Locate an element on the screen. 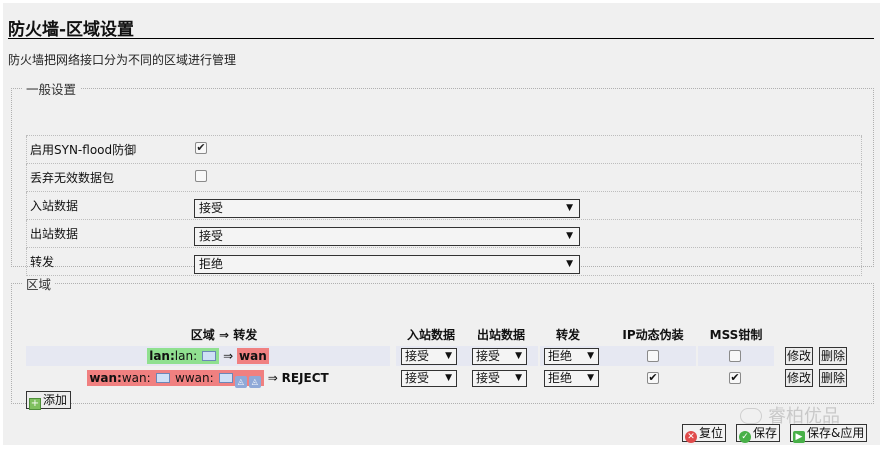 Image resolution: width=886 pixels, height=449 pixels. header-masquerade: IP动态伪装 is located at coordinates (653, 335).